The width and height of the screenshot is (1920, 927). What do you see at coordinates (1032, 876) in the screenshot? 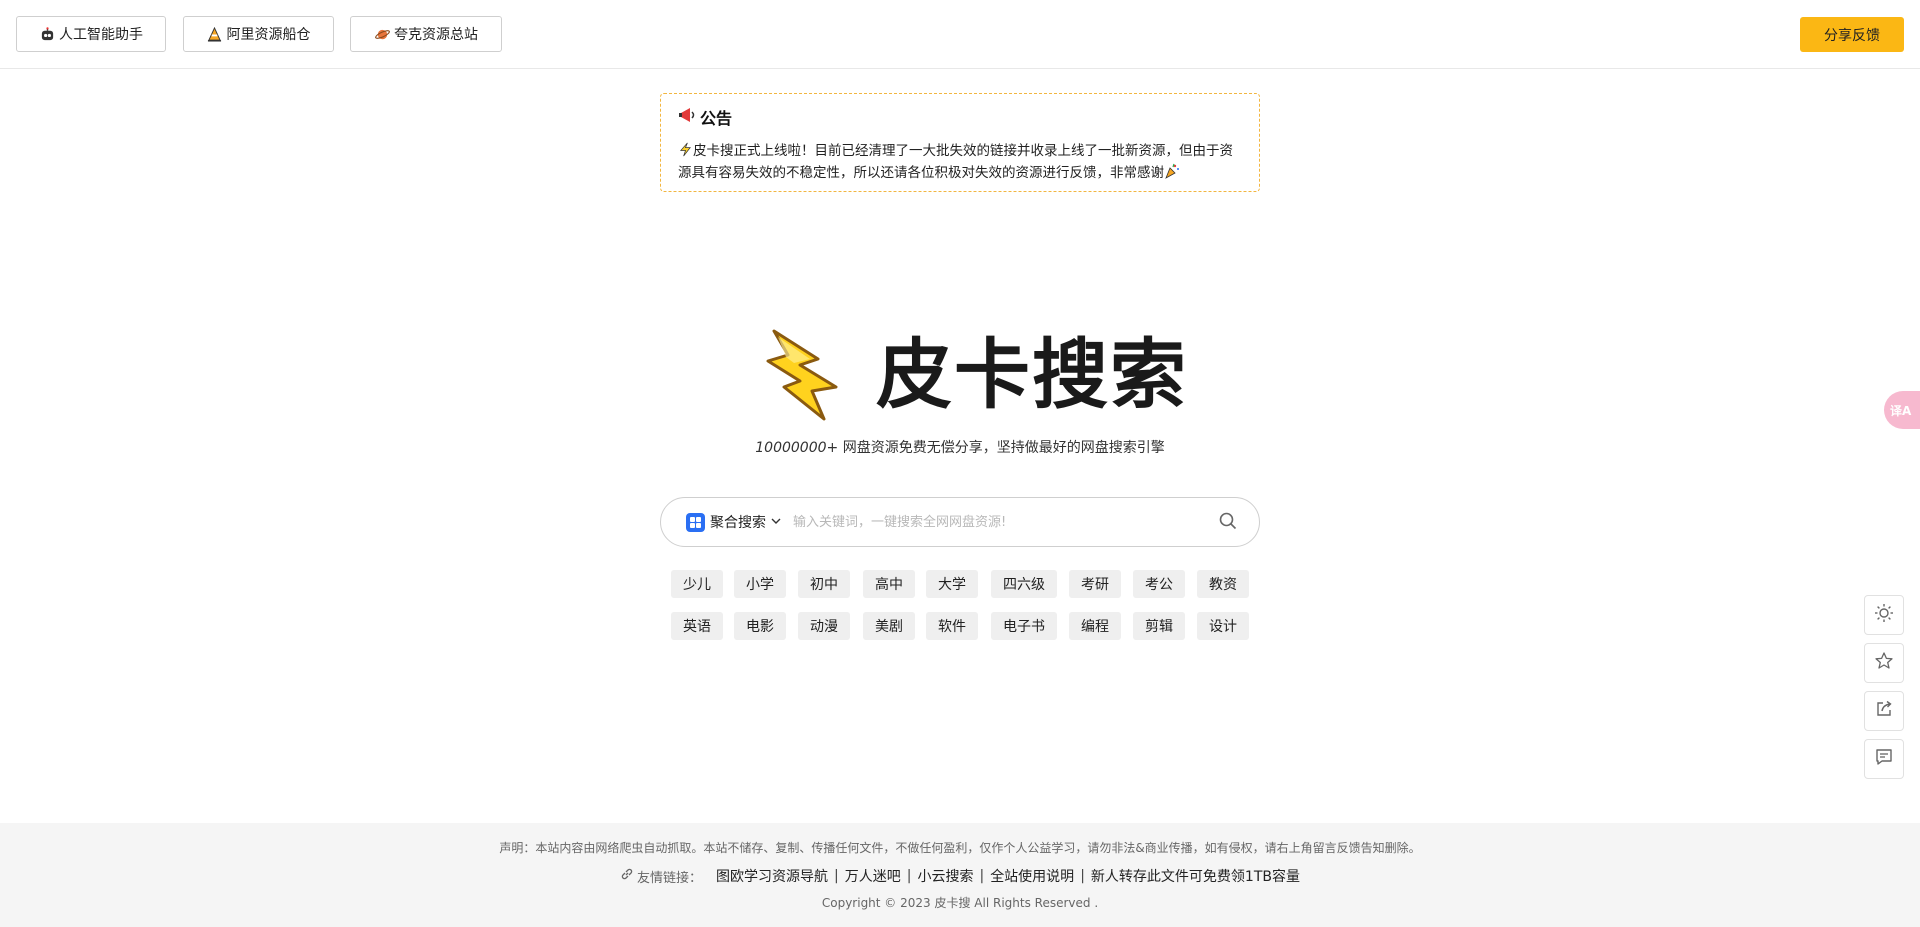
I see `friend-link: 全站使用说明` at bounding box center [1032, 876].